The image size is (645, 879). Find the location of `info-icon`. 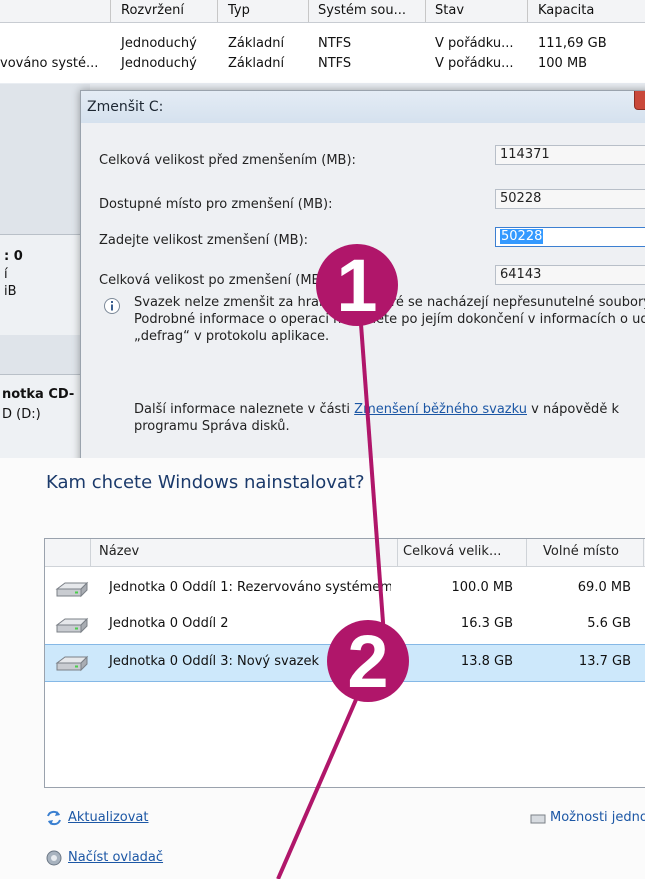

info-icon is located at coordinates (112, 306).